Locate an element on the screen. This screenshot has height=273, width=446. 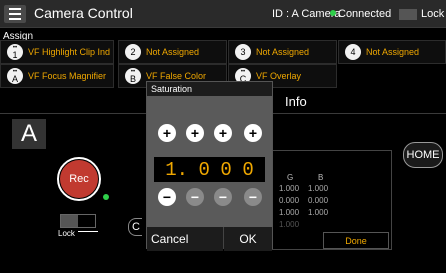
assign-badge: 4 is located at coordinates (353, 52).